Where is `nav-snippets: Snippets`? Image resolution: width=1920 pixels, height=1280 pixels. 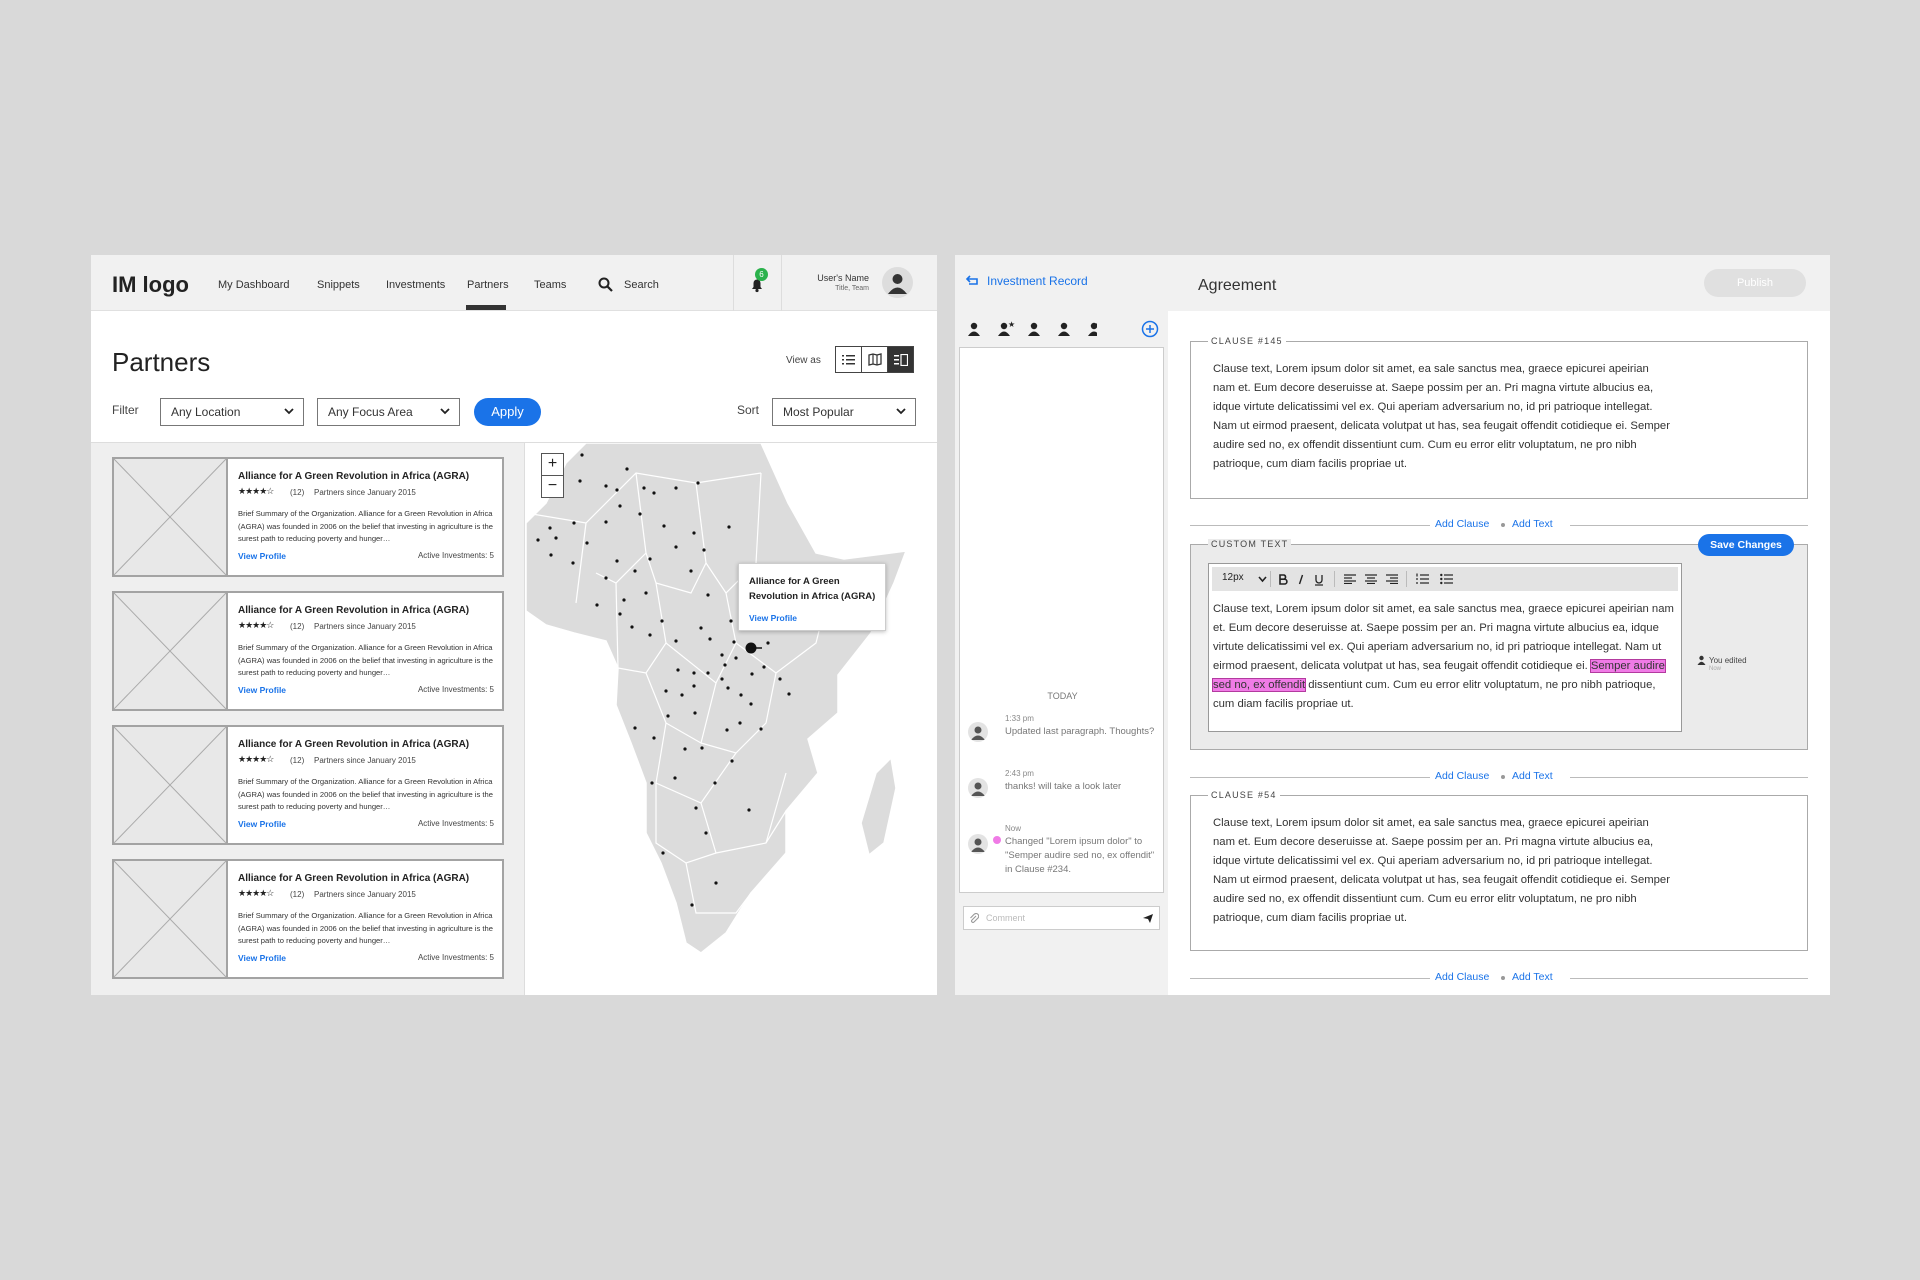 nav-snippets: Snippets is located at coordinates (338, 285).